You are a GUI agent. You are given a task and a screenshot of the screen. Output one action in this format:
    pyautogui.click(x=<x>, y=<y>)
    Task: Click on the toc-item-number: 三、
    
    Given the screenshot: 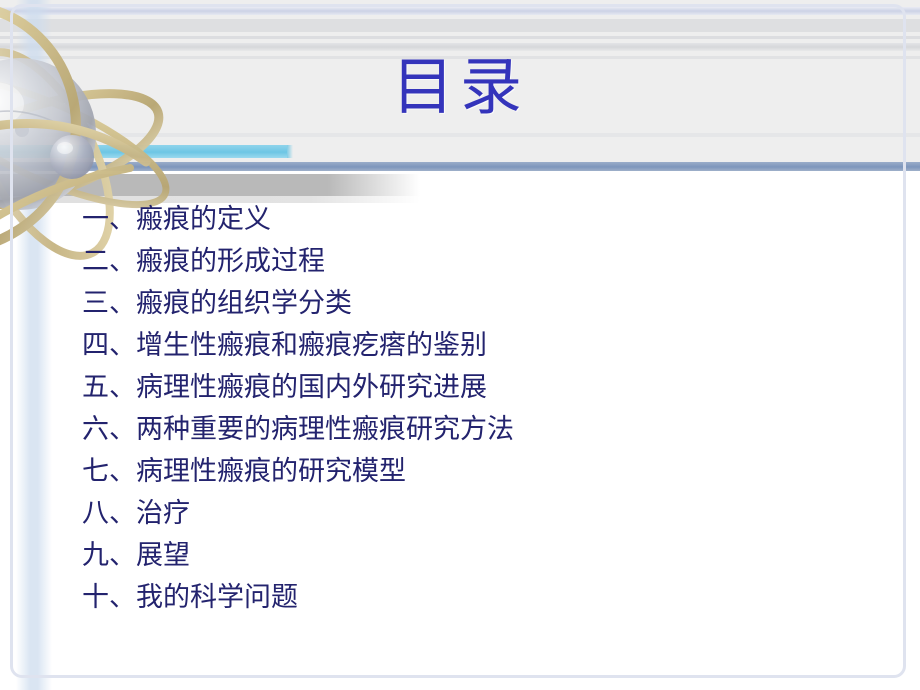 What is the action you would take?
    pyautogui.click(x=109, y=303)
    